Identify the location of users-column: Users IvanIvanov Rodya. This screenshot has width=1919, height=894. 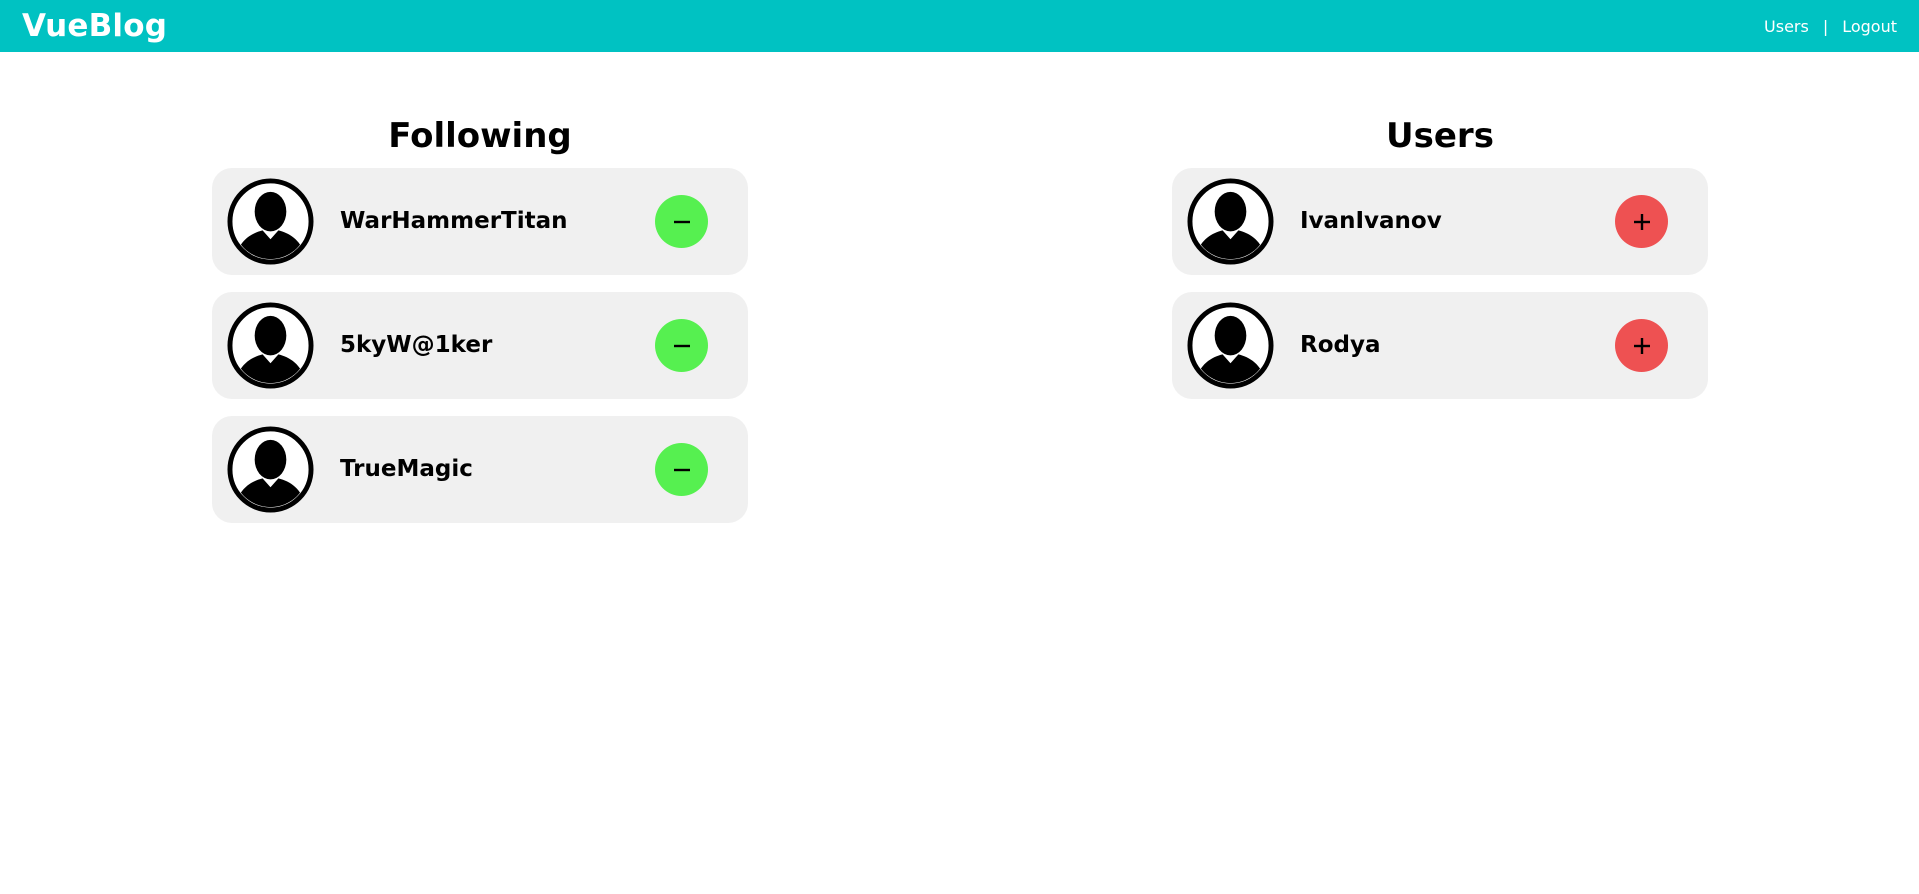
(1440, 263).